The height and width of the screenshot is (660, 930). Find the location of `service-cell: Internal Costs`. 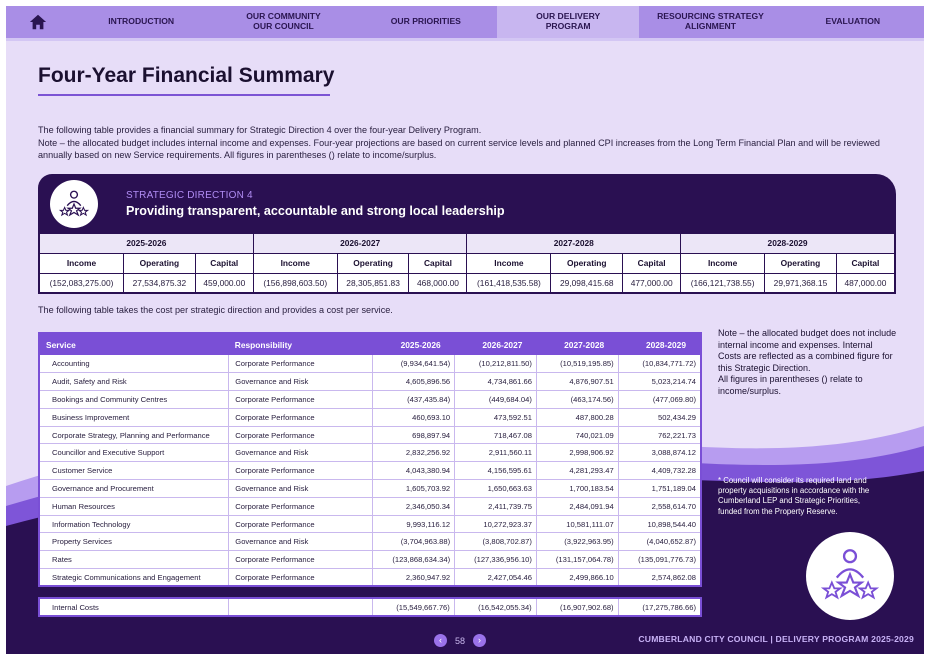

service-cell: Internal Costs is located at coordinates (134, 607).